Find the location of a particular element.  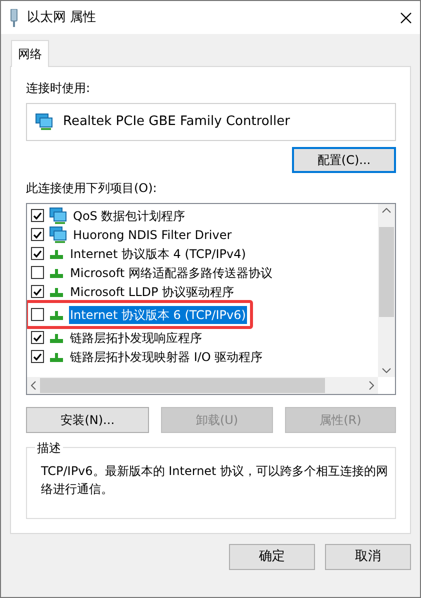

description-text: TCP/IPv6。最新版本的 Internet 协议，可以跨多个相互连接的网络进行通信。 is located at coordinates (215, 480).